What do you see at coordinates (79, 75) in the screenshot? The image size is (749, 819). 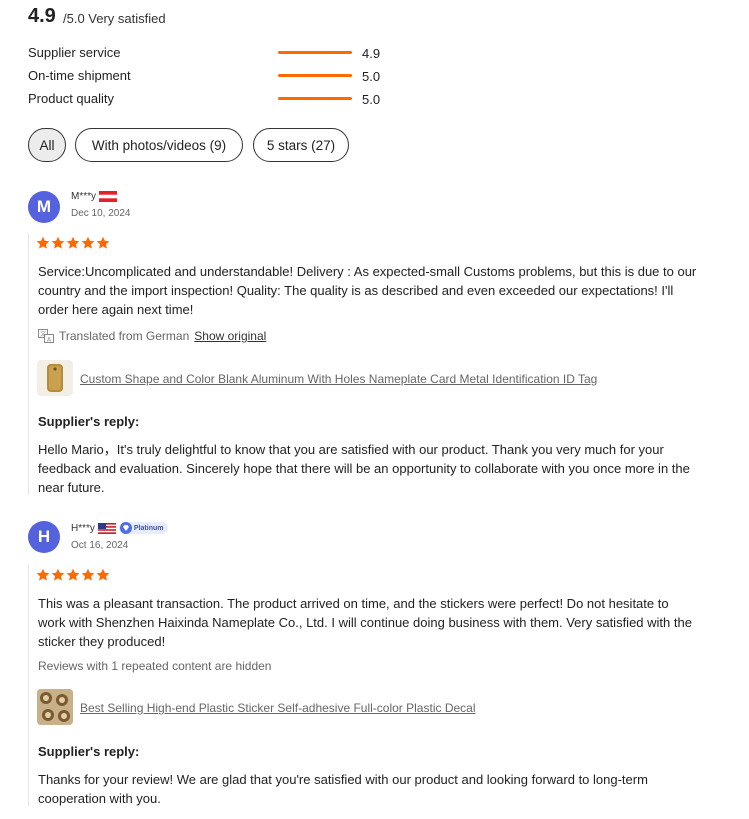 I see `metric-label-on-time-shipment: On-time shipment` at bounding box center [79, 75].